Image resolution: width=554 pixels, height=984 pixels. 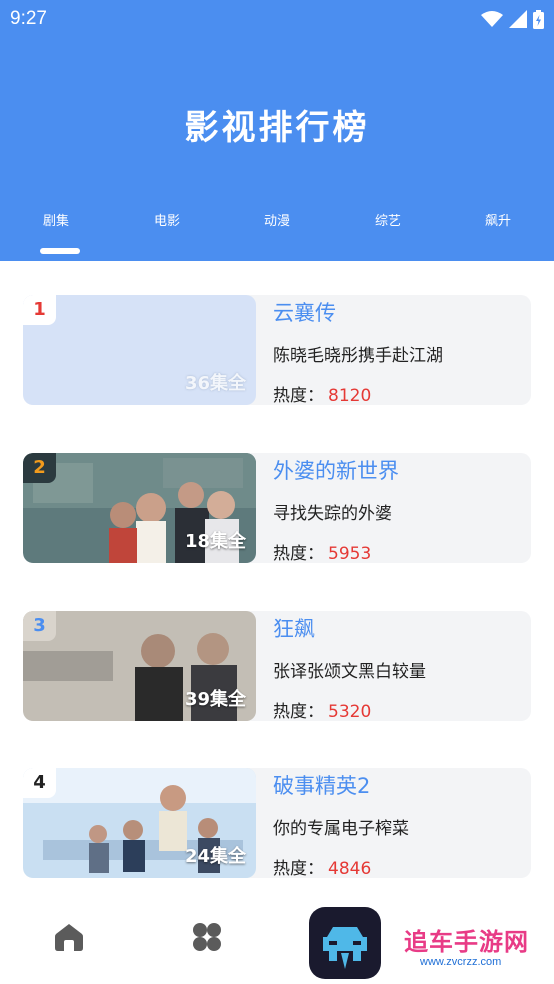 I want to click on tab-movies: 电影, so click(x=167, y=219).